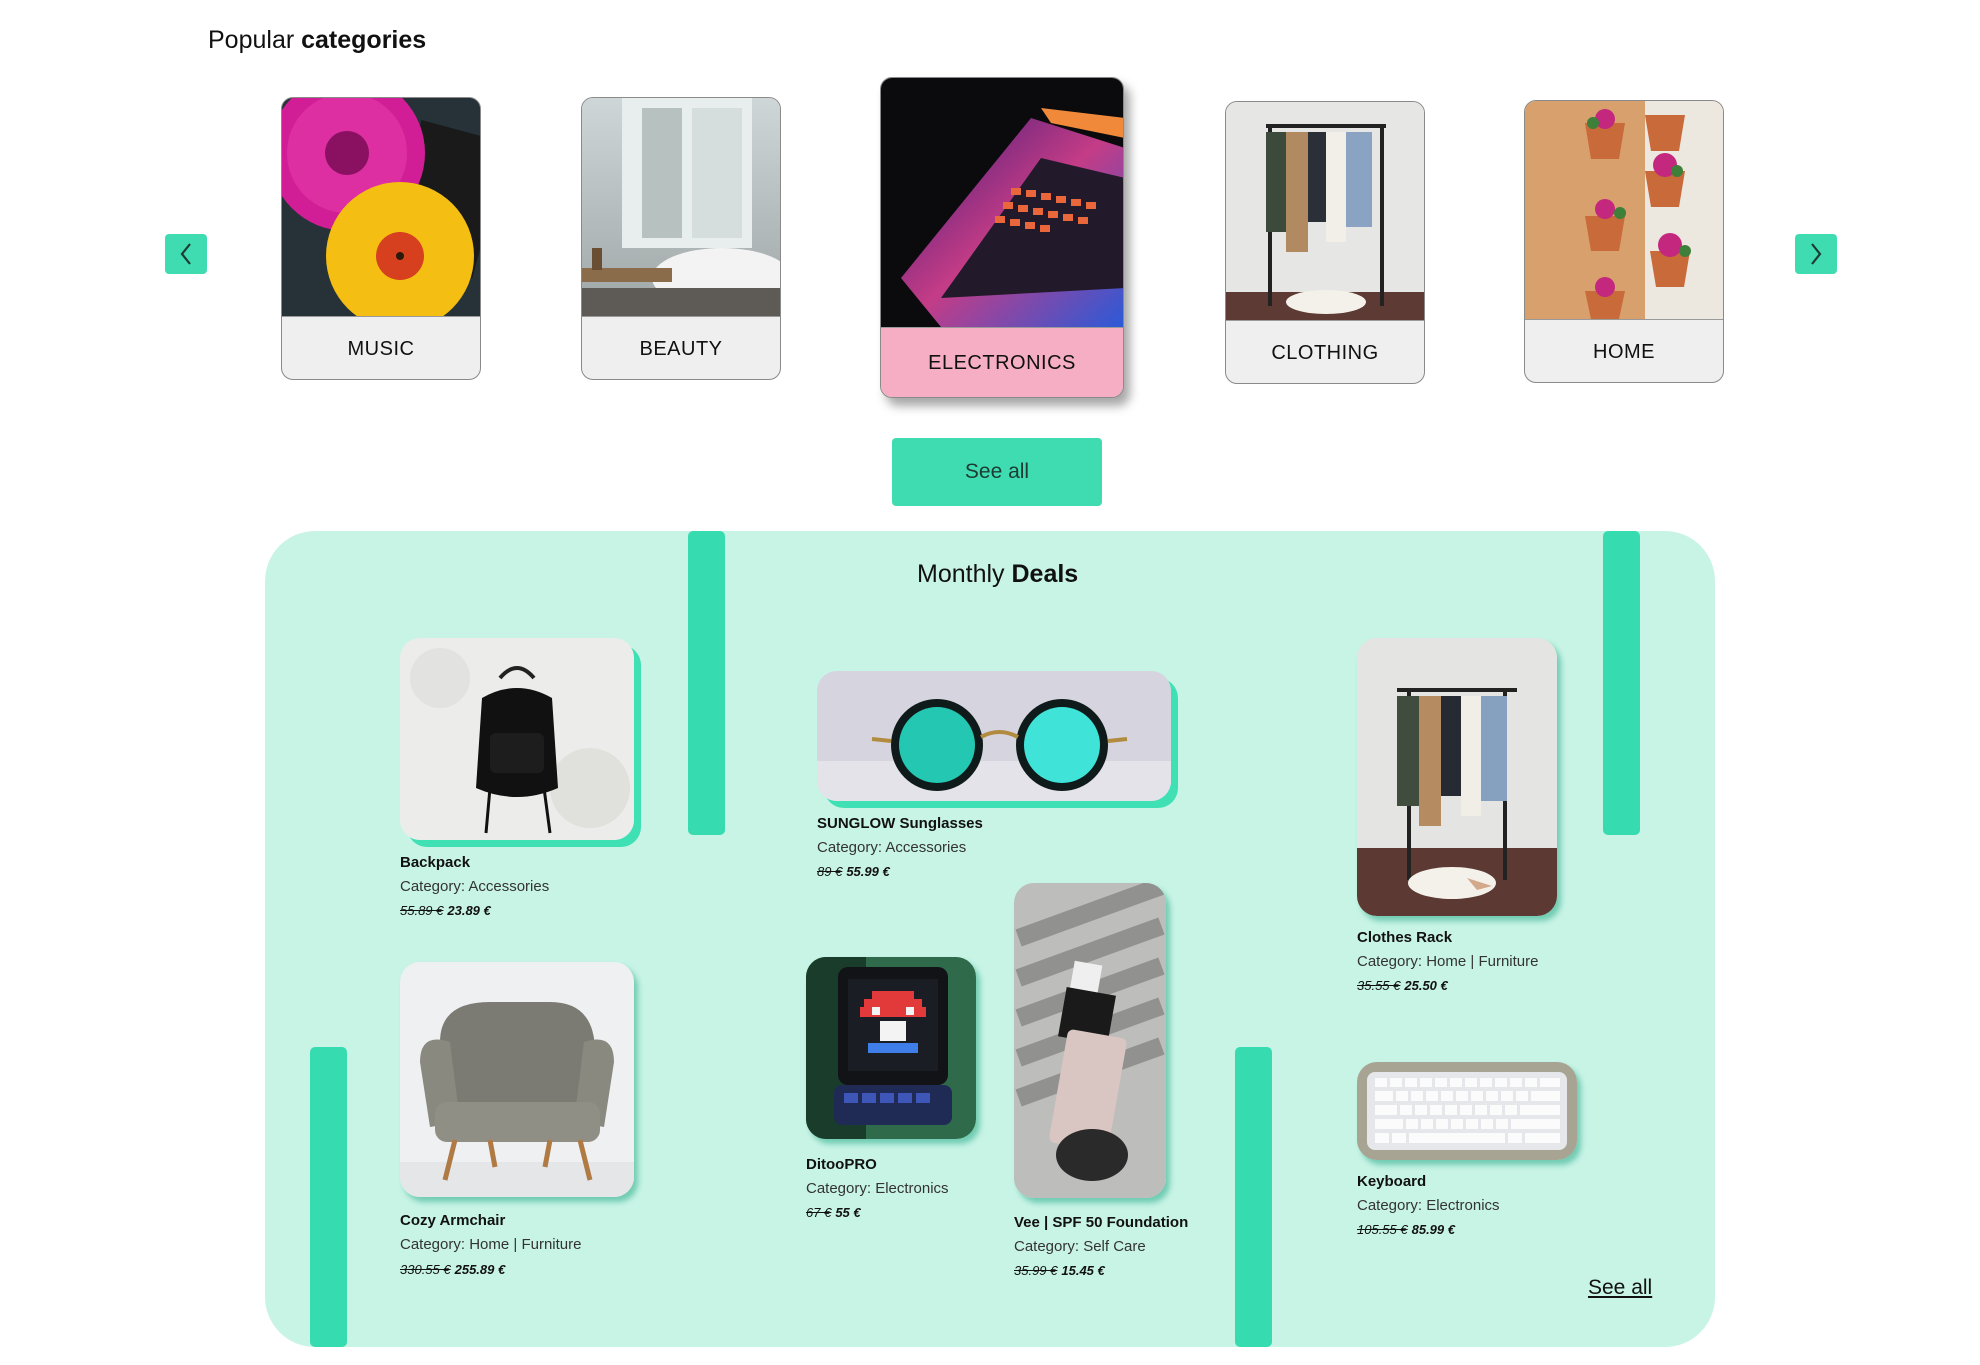 The width and height of the screenshot is (1980, 1365). I want to click on category-label-electronics: ELECTRONICS, so click(1002, 362).